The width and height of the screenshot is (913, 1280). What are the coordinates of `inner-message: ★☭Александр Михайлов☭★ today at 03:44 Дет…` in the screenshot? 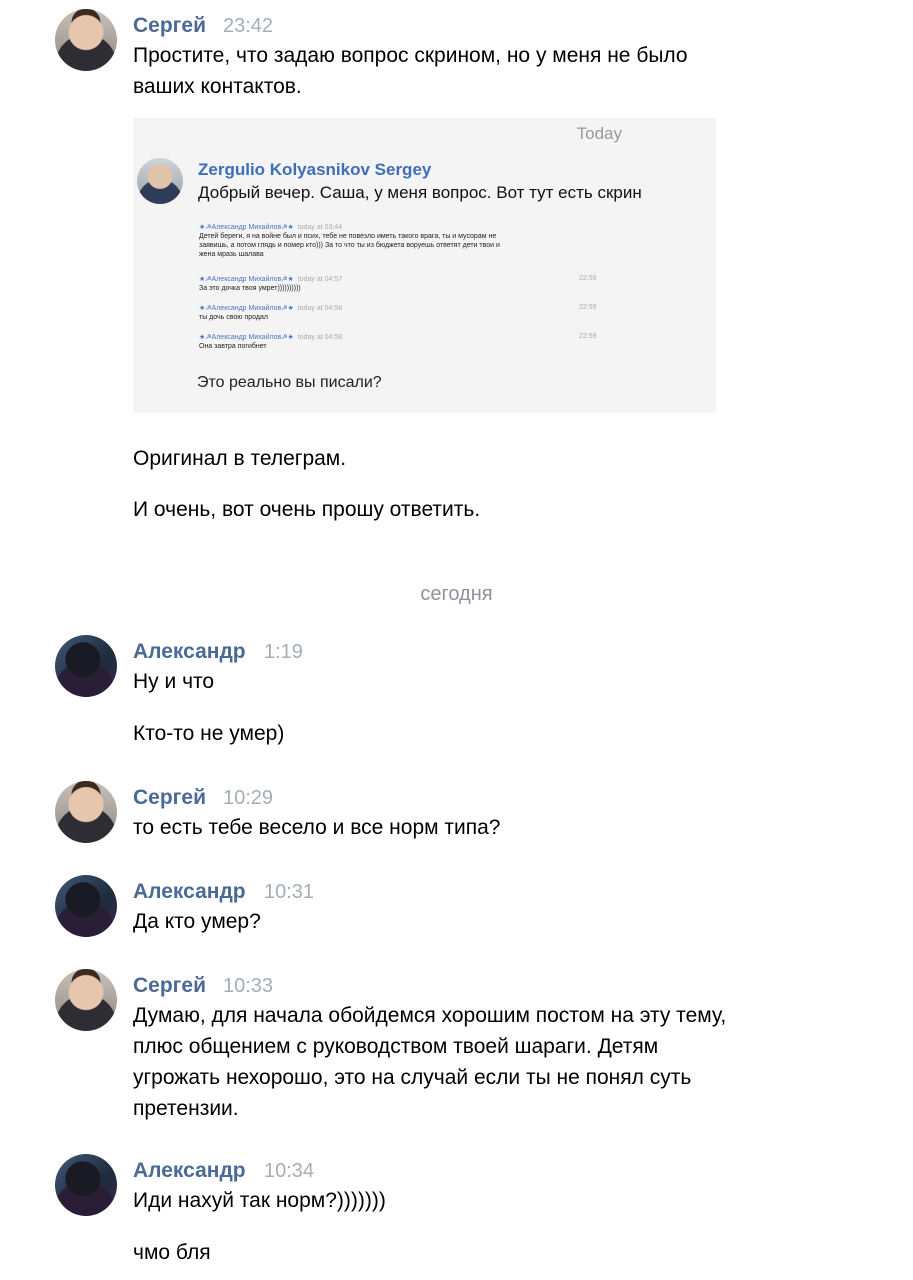 It's located at (349, 241).